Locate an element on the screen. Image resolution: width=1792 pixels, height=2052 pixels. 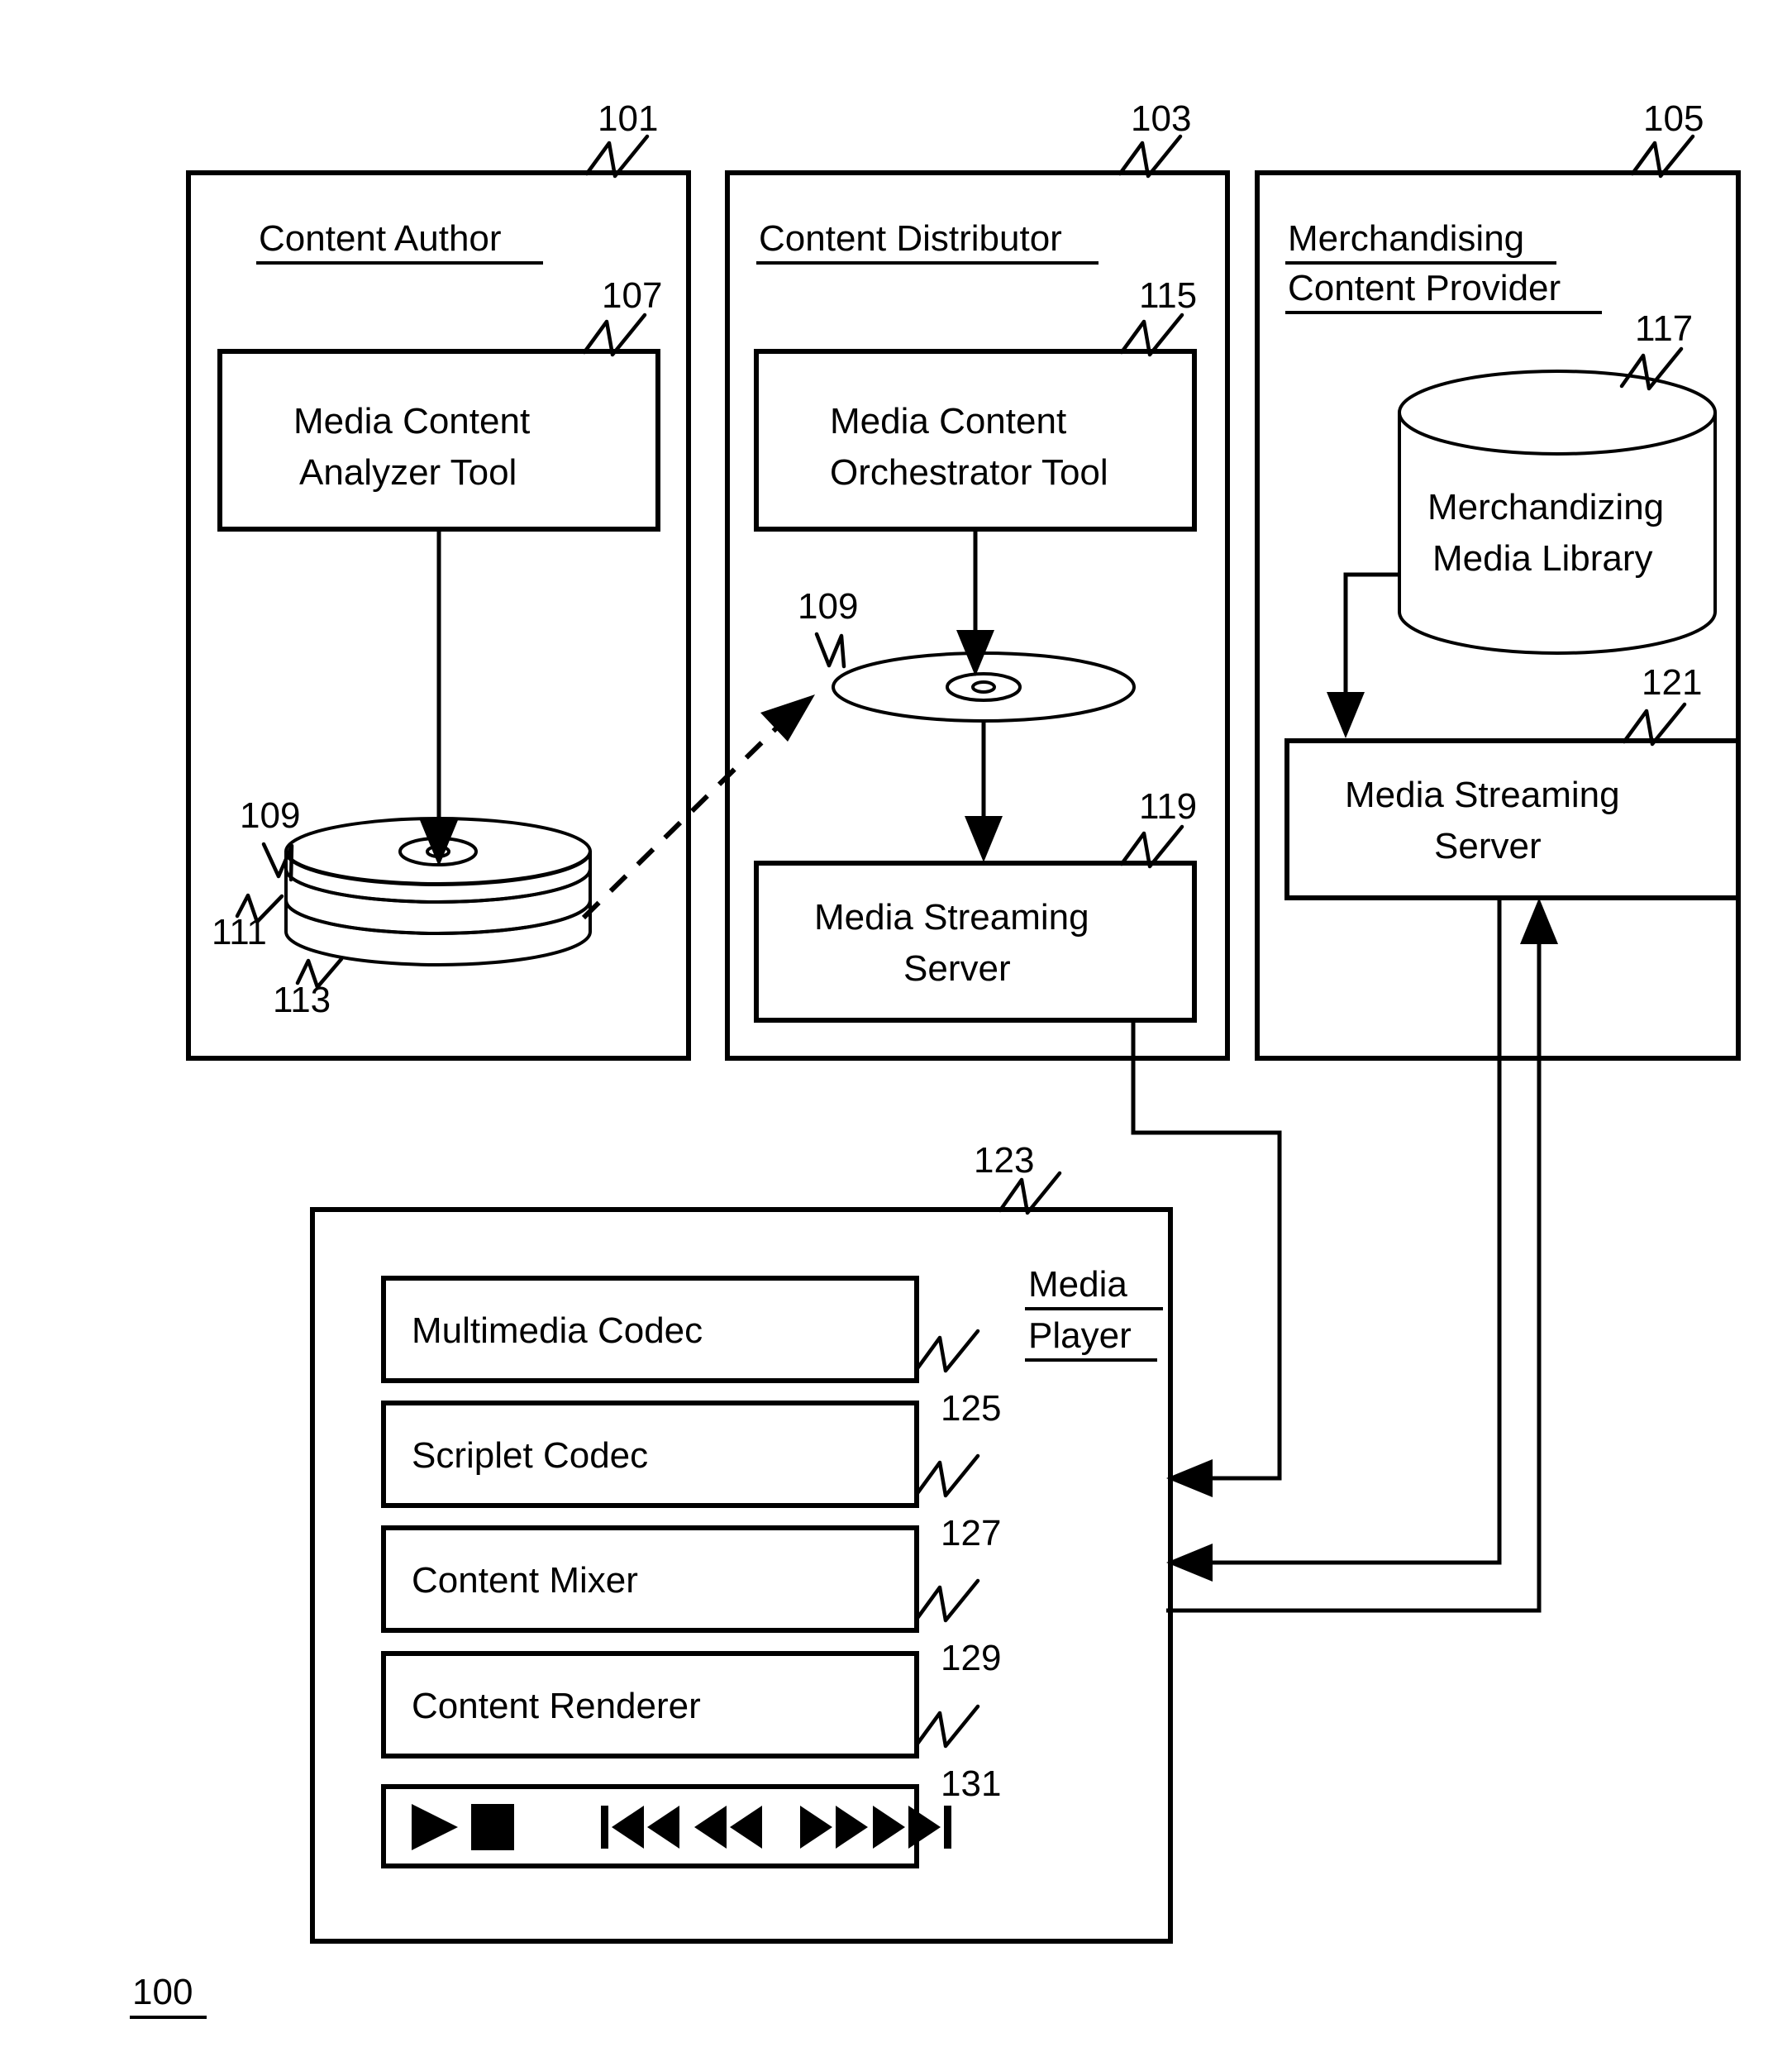
scriplet-codec-label: Scriplet Codec is located at coordinates (530, 1455).